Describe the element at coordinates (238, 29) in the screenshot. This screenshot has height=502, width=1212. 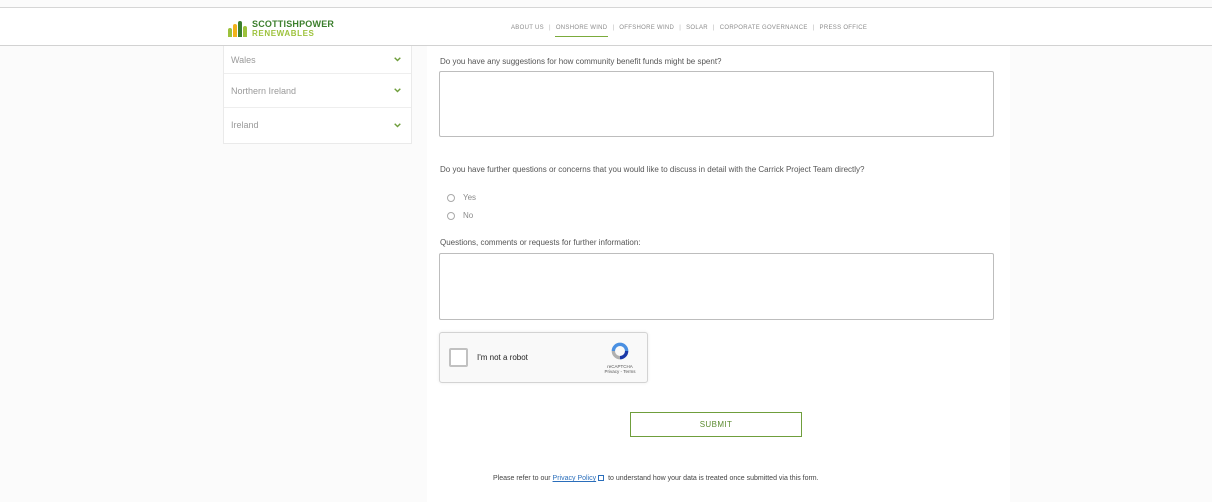
I see `wind-logo-icon` at that location.